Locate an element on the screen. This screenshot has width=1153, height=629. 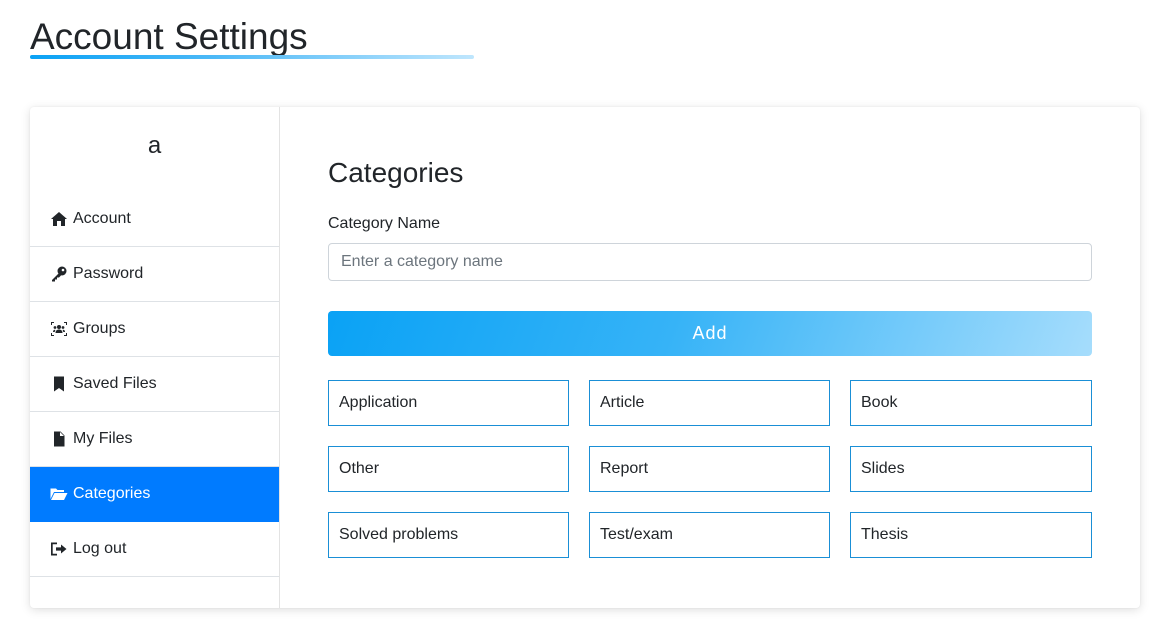
add-button: Add is located at coordinates (710, 333).